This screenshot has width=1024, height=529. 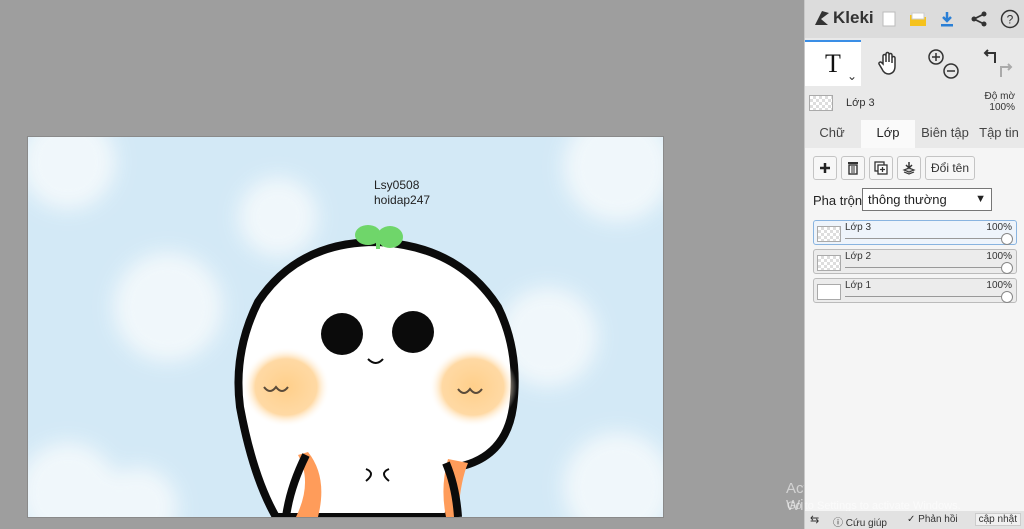 I want to click on layer-row: Lớp 2 100%, so click(x=915, y=261).